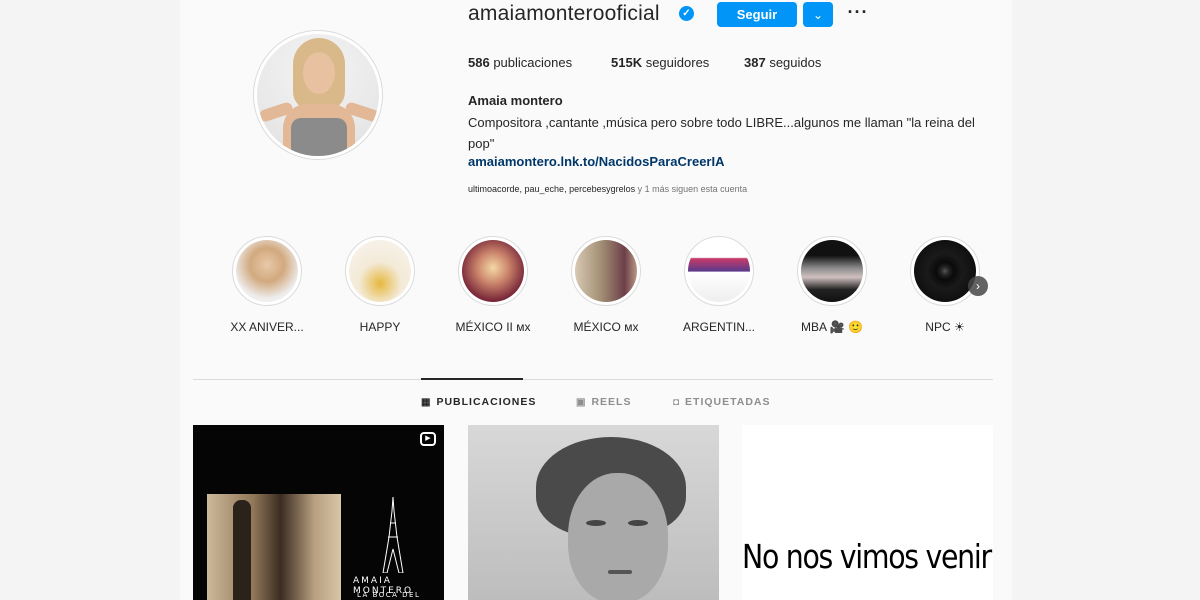 The width and height of the screenshot is (1200, 600). Describe the element at coordinates (552, 189) in the screenshot. I see `followed-by-names: ultimoacorde, pau_eche, percebesygrelos` at that location.